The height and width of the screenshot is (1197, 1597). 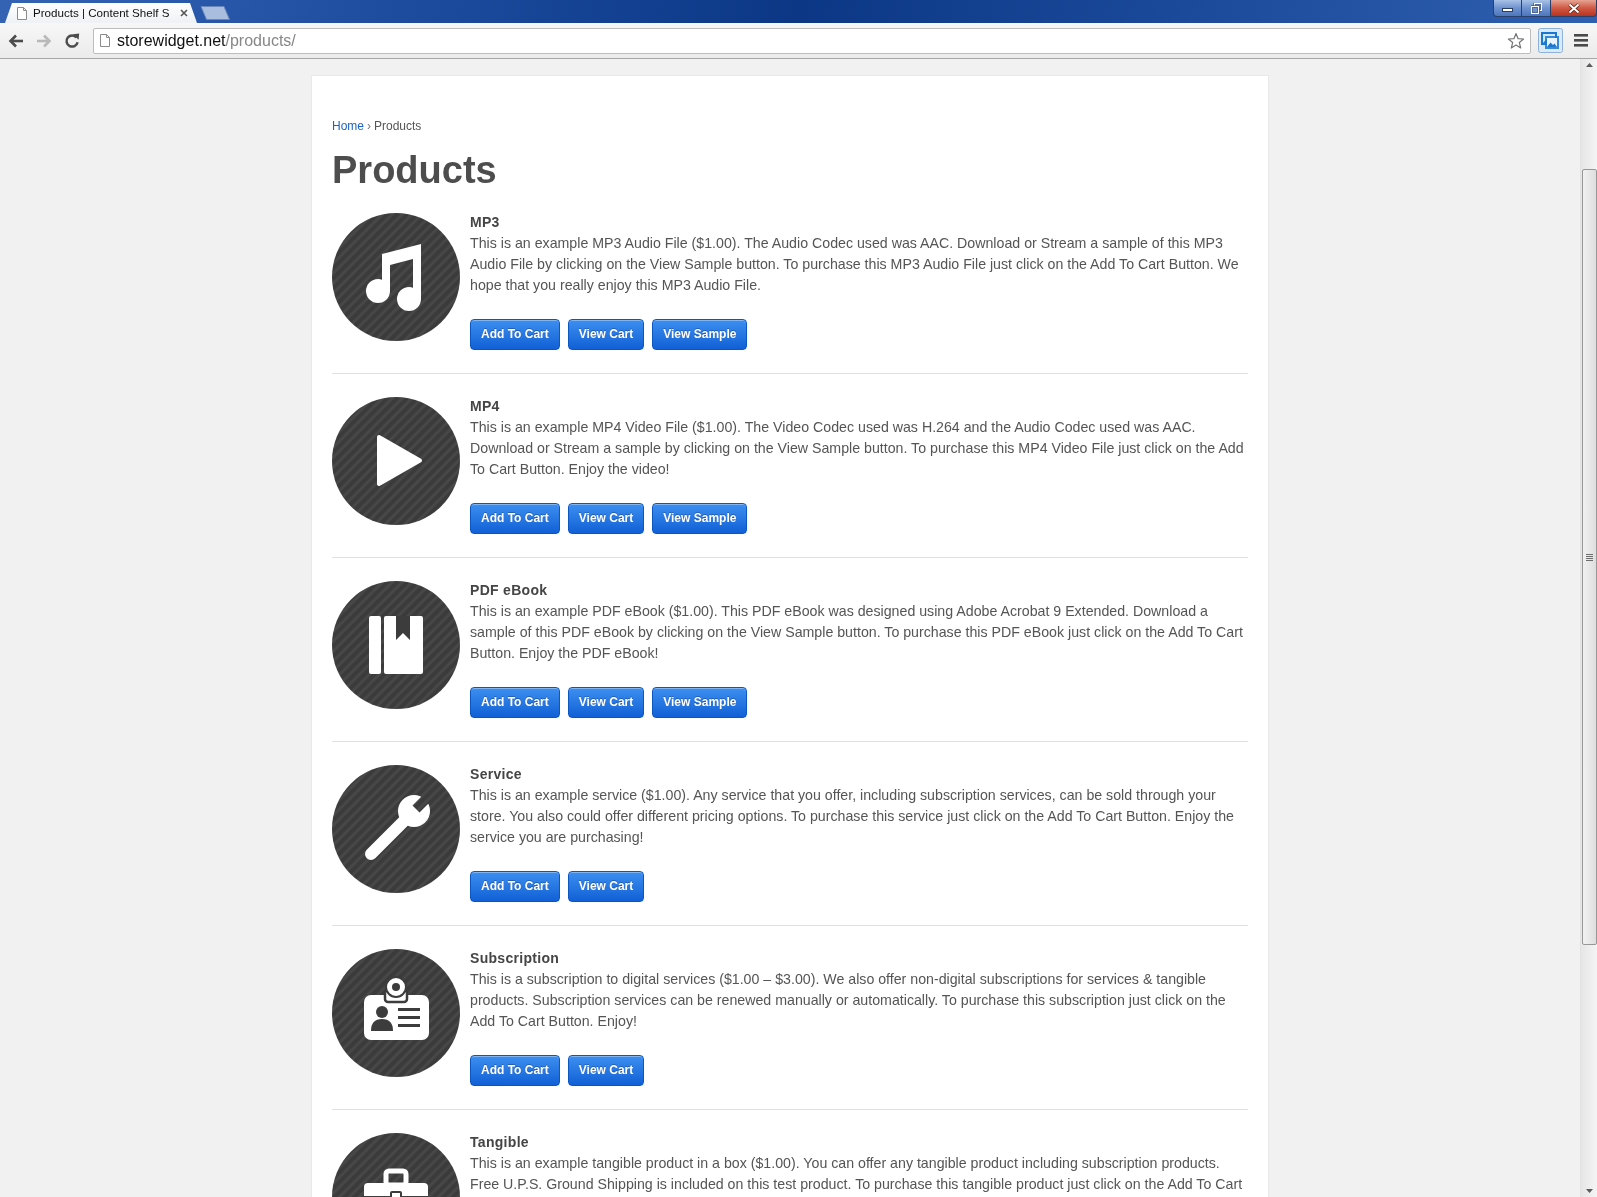 What do you see at coordinates (857, 632) in the screenshot?
I see `product-description: This is an example PDF eBook ($1.00). This PDF eBook was designed using Adobe Acrobat 9 Extended. Download a sample of this PDF eBook by clicking on the View Sample button. To purchase this PDF eBook just click on the Add To Cart Button. Enjoy the PDF eBook!` at bounding box center [857, 632].